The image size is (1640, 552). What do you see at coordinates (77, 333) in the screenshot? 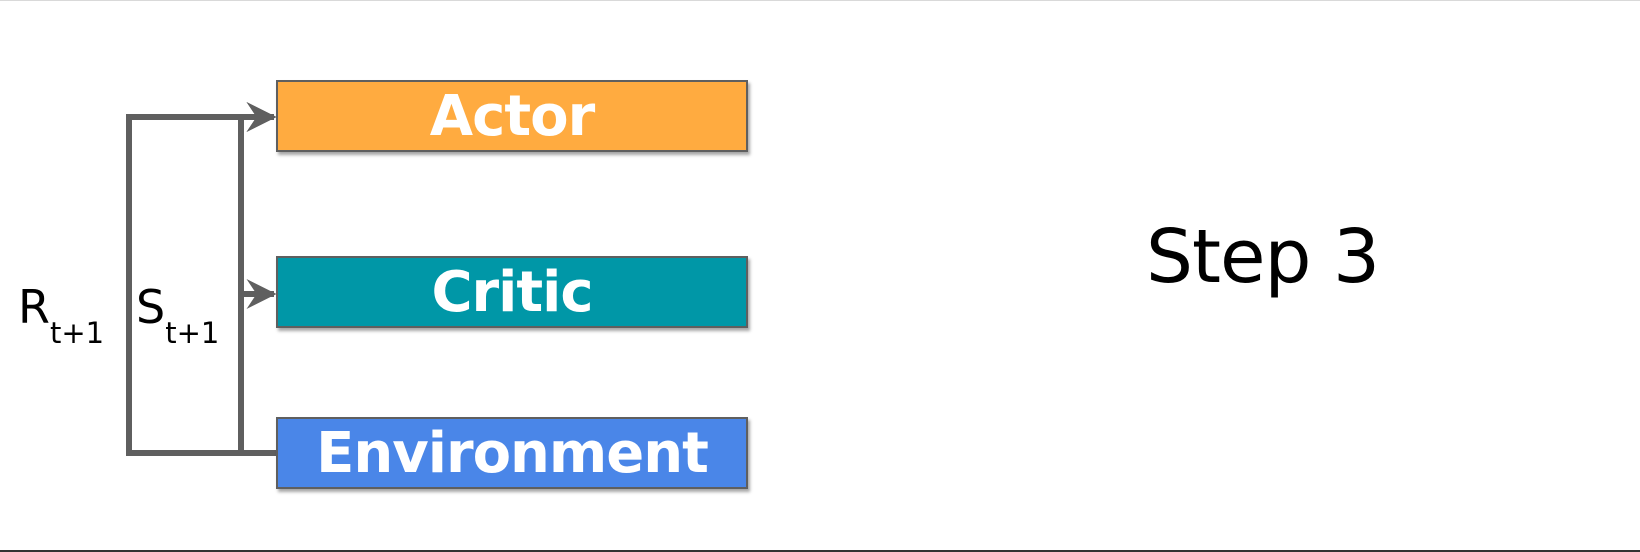
I see `reward-subscript: t+1` at bounding box center [77, 333].